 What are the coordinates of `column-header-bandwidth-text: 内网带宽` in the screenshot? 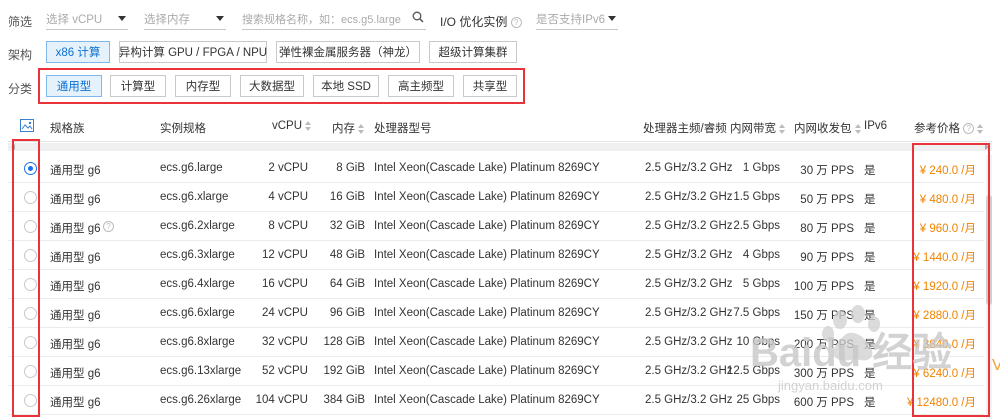 It's located at (753, 129).